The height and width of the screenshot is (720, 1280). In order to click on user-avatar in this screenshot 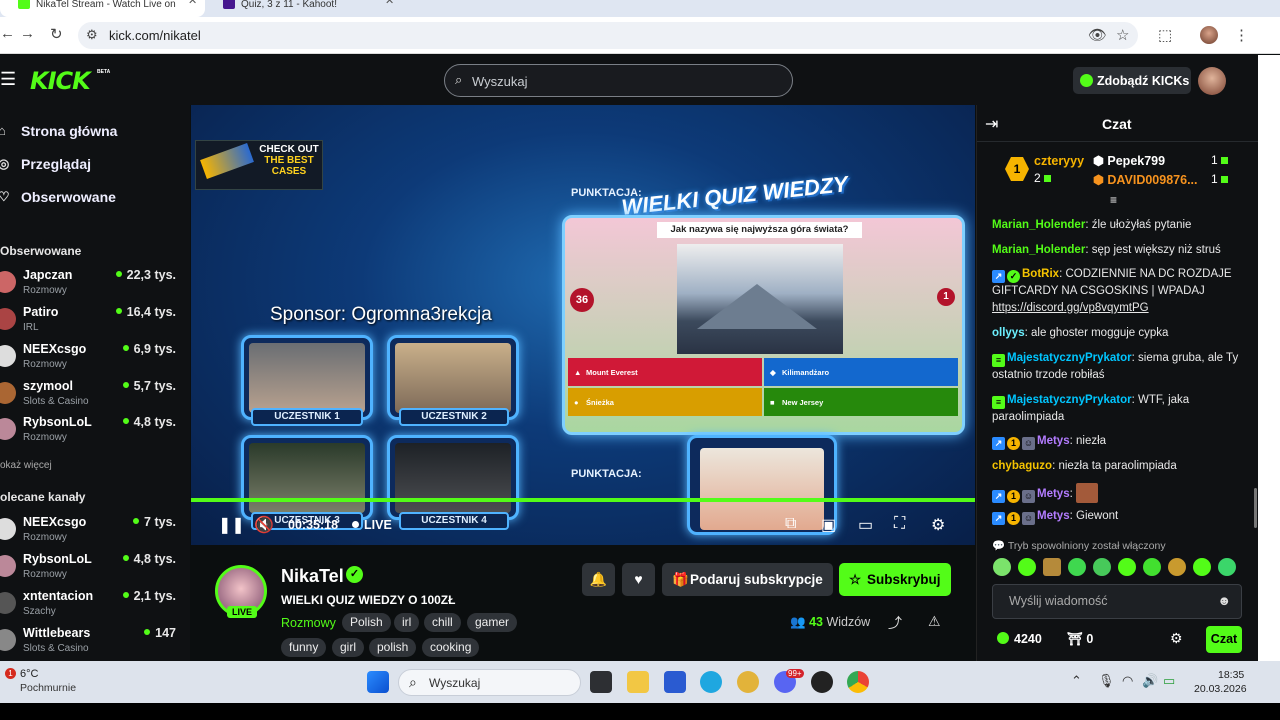, I will do `click(1212, 81)`.